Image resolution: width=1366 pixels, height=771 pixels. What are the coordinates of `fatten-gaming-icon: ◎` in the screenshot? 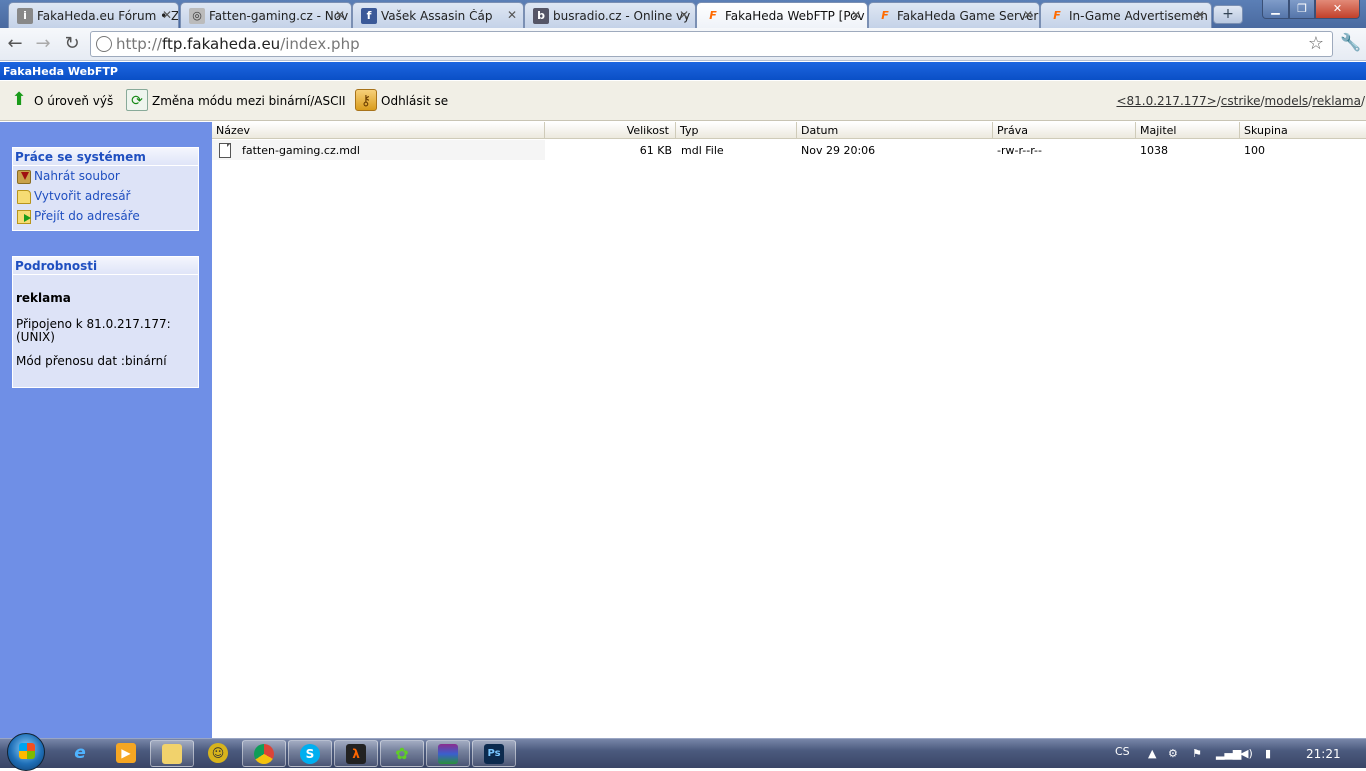 It's located at (197, 16).